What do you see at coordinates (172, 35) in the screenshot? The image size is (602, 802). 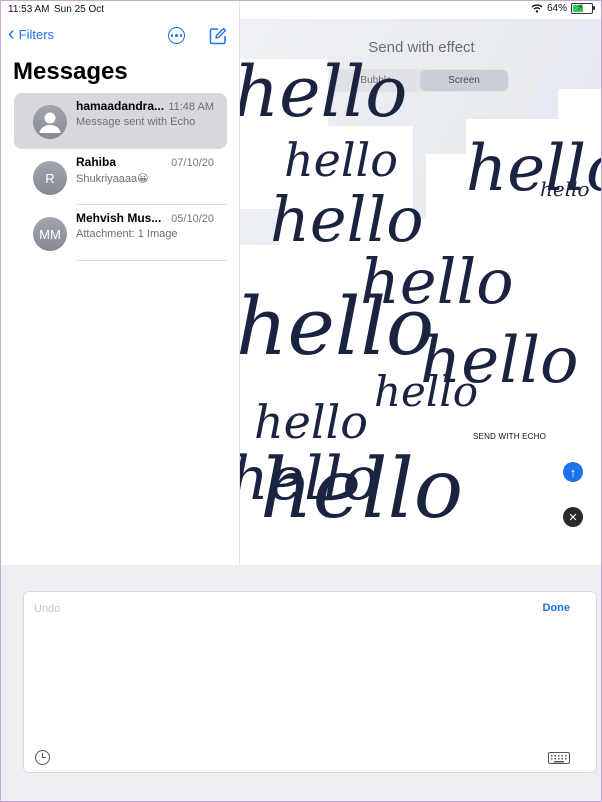 I see `ellipsis-circle-icon` at bounding box center [172, 35].